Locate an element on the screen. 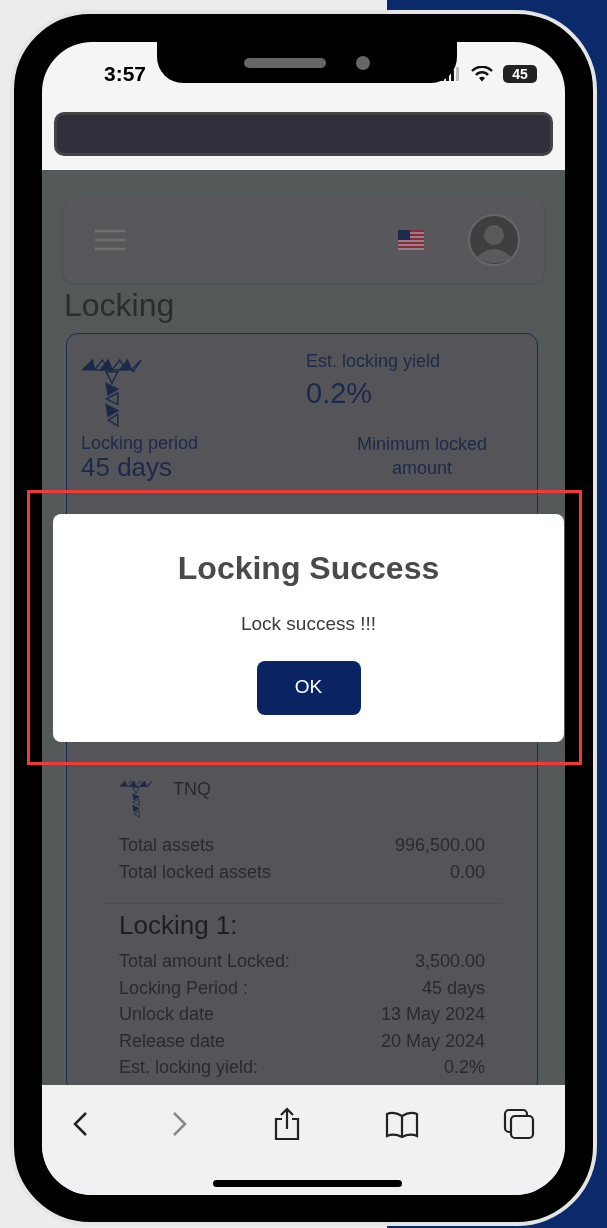  ok-button: OK is located at coordinates (308, 687).